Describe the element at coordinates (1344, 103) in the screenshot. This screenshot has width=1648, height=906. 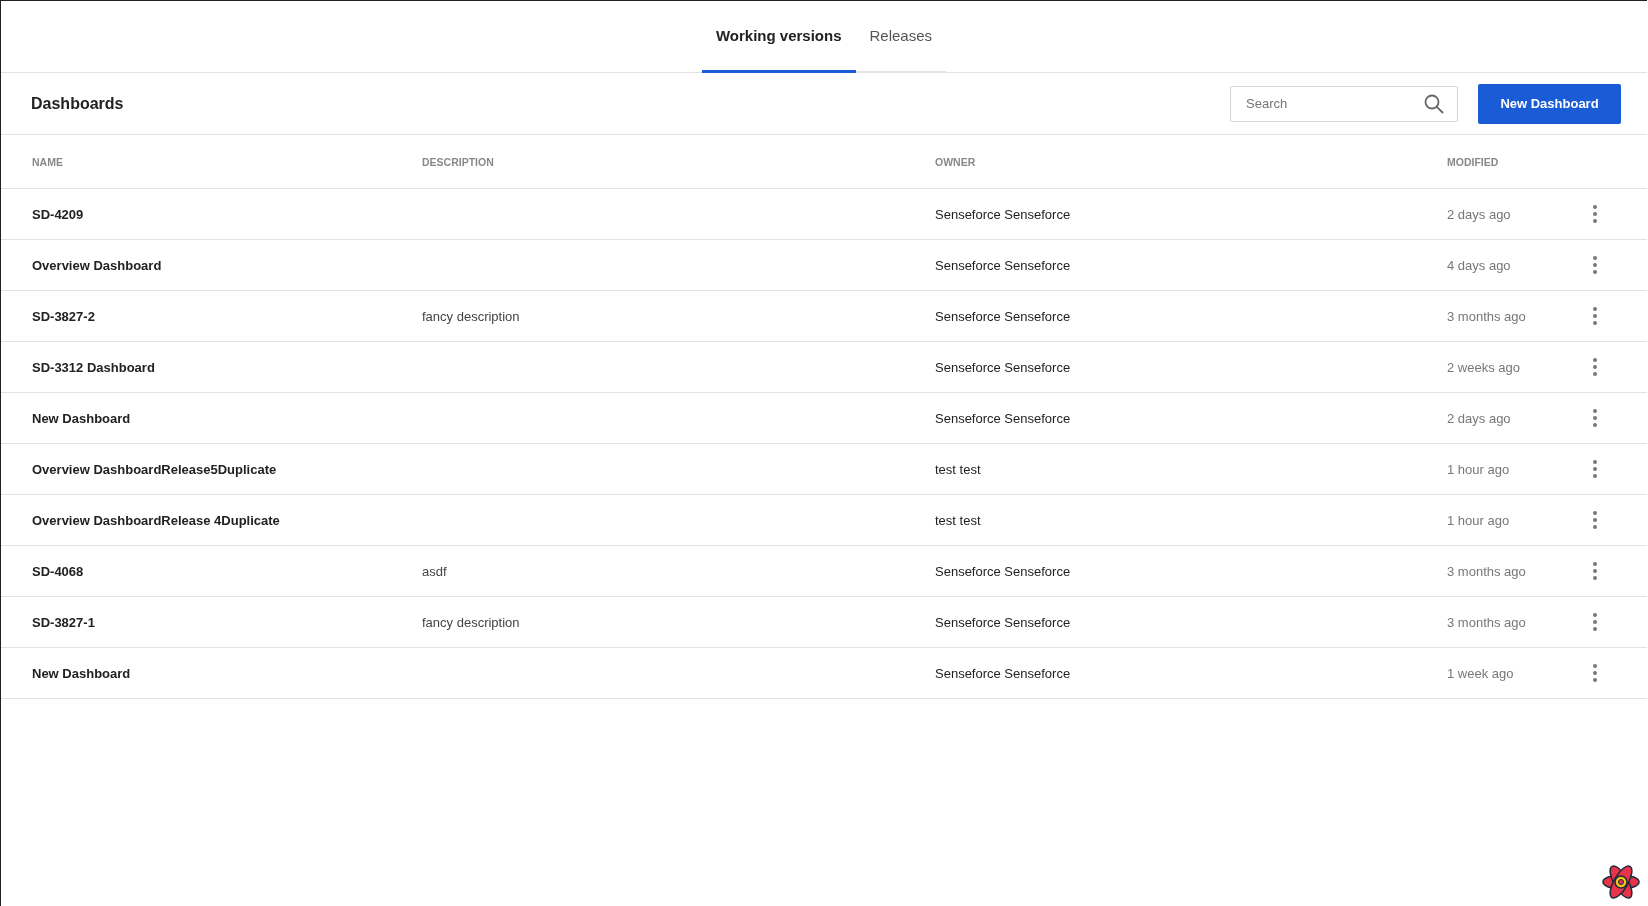
I see `search-field: Search` at that location.